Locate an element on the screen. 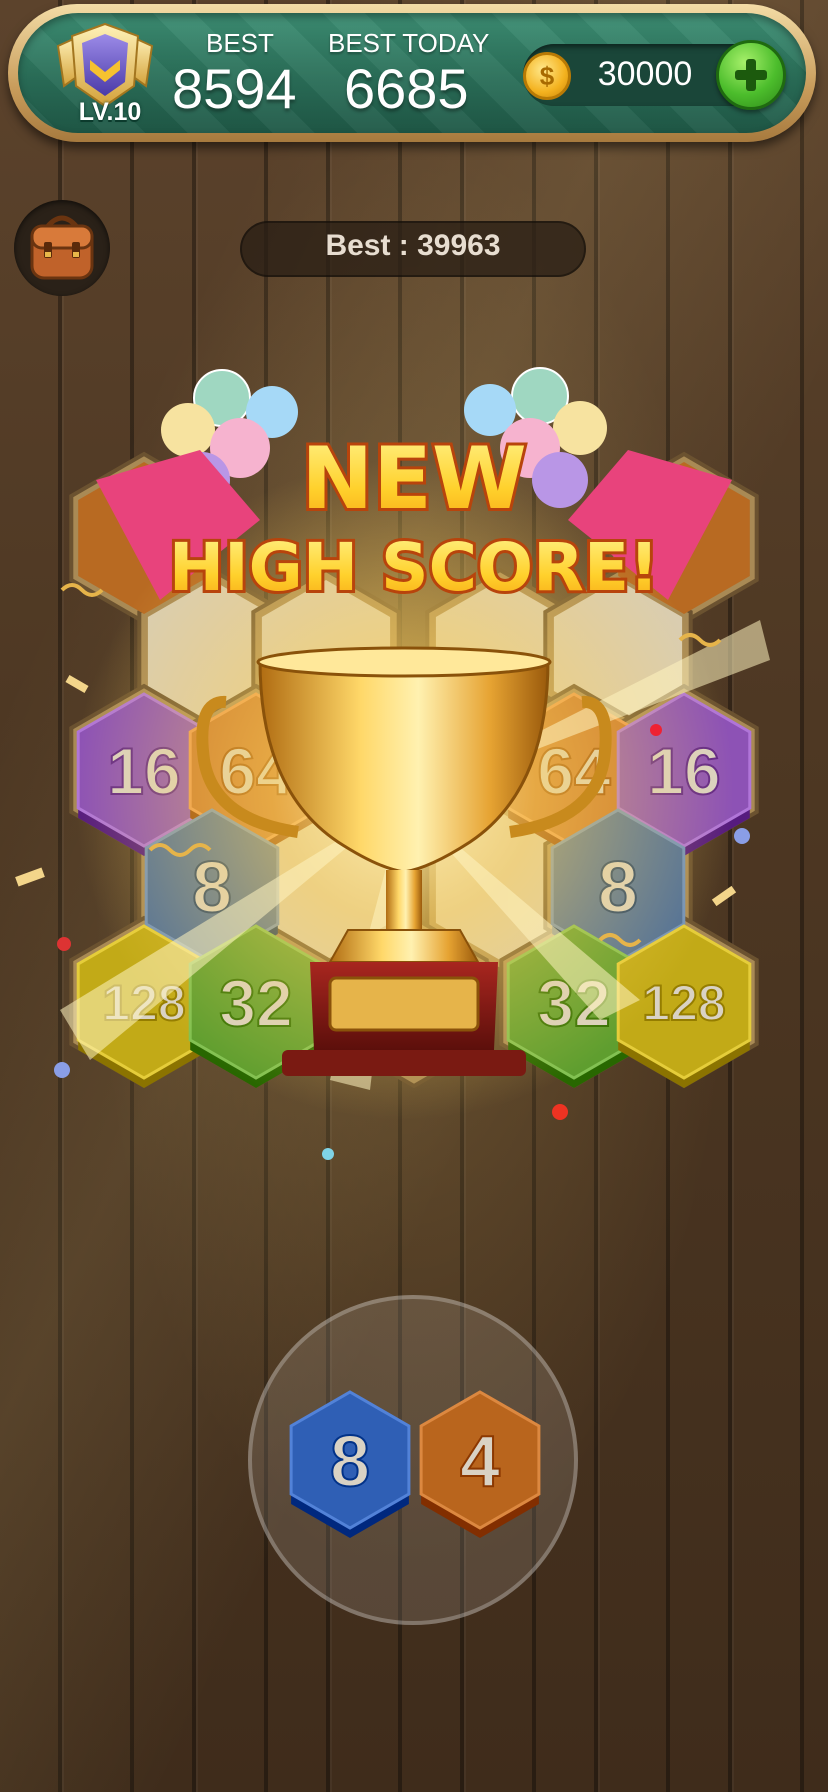 The width and height of the screenshot is (828, 1792). tray-pieces: 84 is located at coordinates (415, 1464).